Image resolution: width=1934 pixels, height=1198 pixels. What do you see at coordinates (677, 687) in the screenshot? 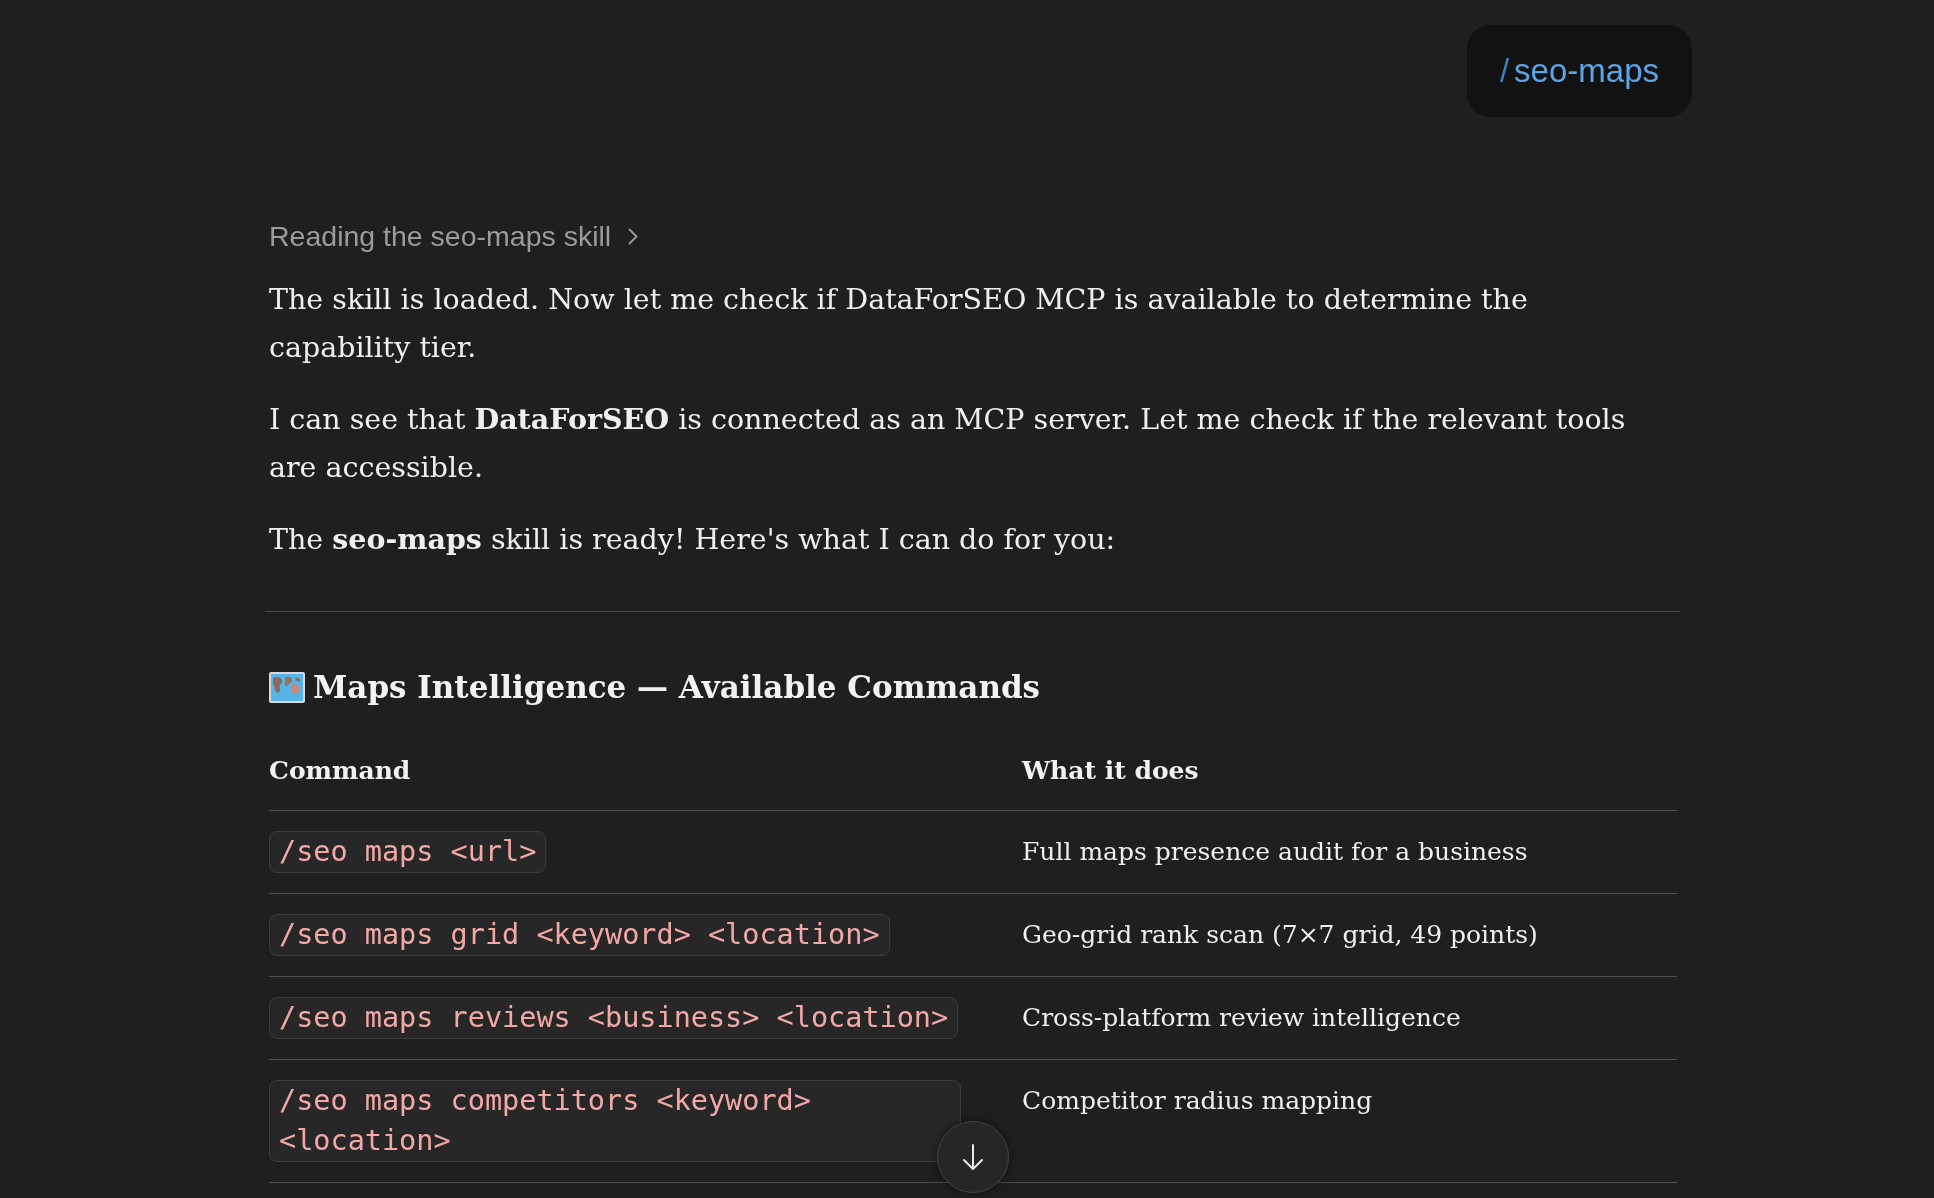
I see `section-heading: Maps Intelligence — Available Commands` at bounding box center [677, 687].